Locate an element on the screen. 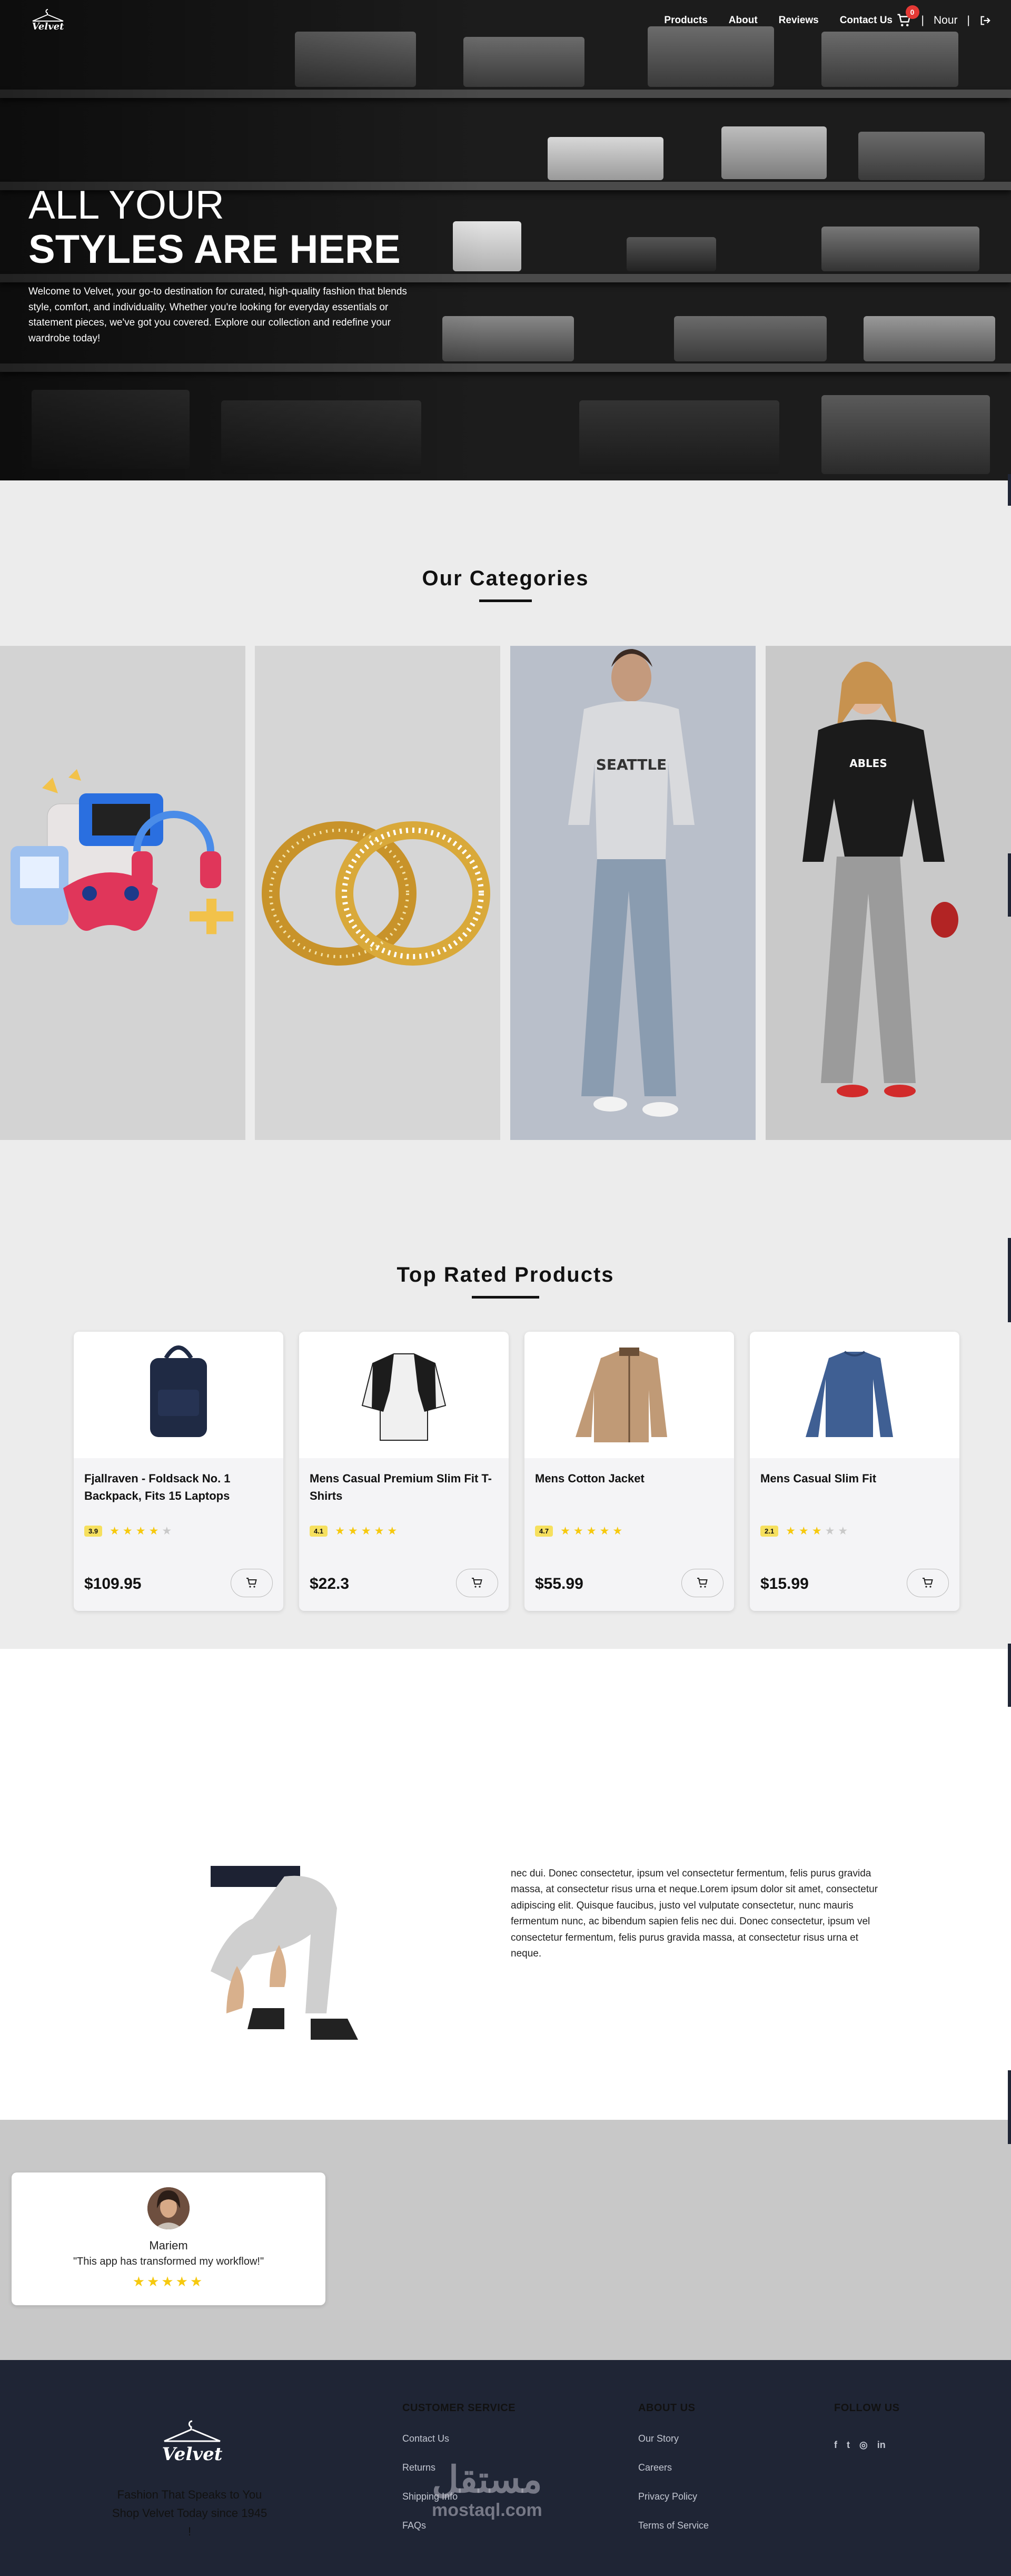 The width and height of the screenshot is (1011, 2576). product-rating: 4.7 ★ ★ ★ ★ ★ is located at coordinates (579, 1531).